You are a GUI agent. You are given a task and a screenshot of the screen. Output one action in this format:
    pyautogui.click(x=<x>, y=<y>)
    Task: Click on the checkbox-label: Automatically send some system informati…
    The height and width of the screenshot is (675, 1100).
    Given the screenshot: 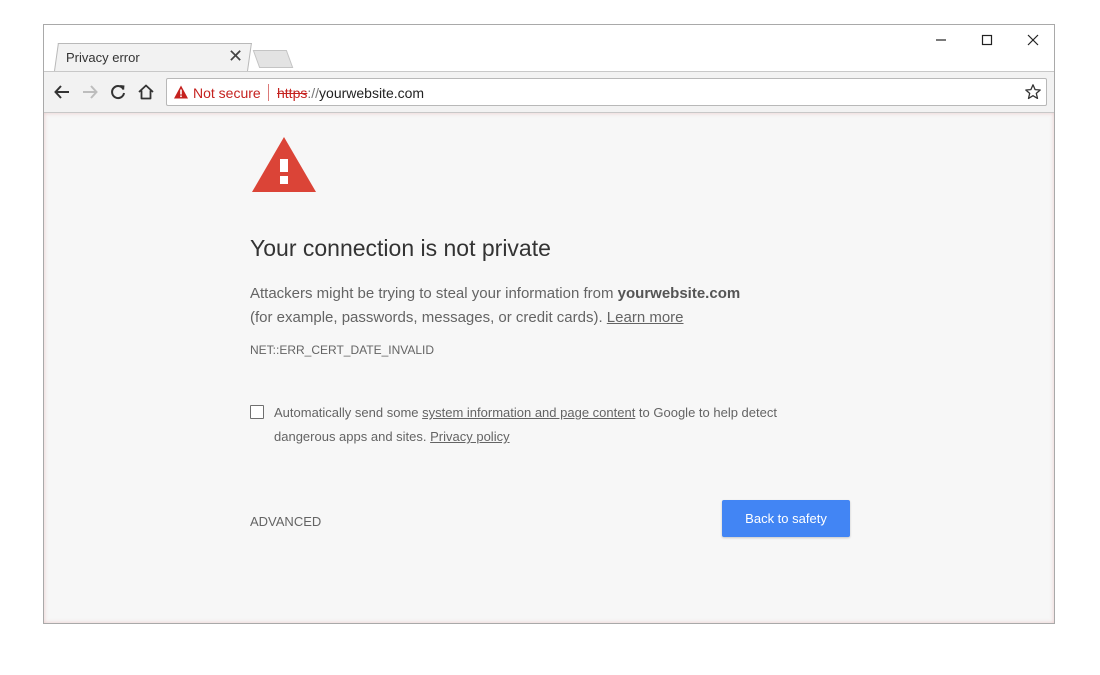 What is the action you would take?
    pyautogui.click(x=544, y=425)
    